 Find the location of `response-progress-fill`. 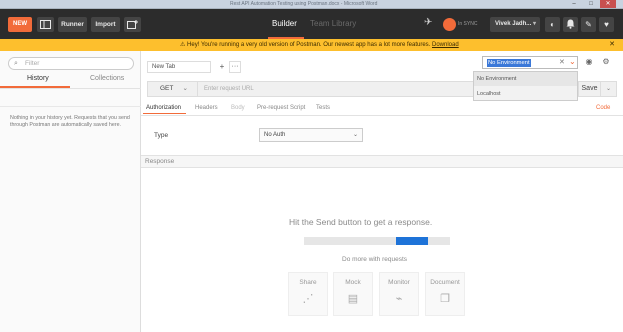

response-progress-fill is located at coordinates (412, 241).